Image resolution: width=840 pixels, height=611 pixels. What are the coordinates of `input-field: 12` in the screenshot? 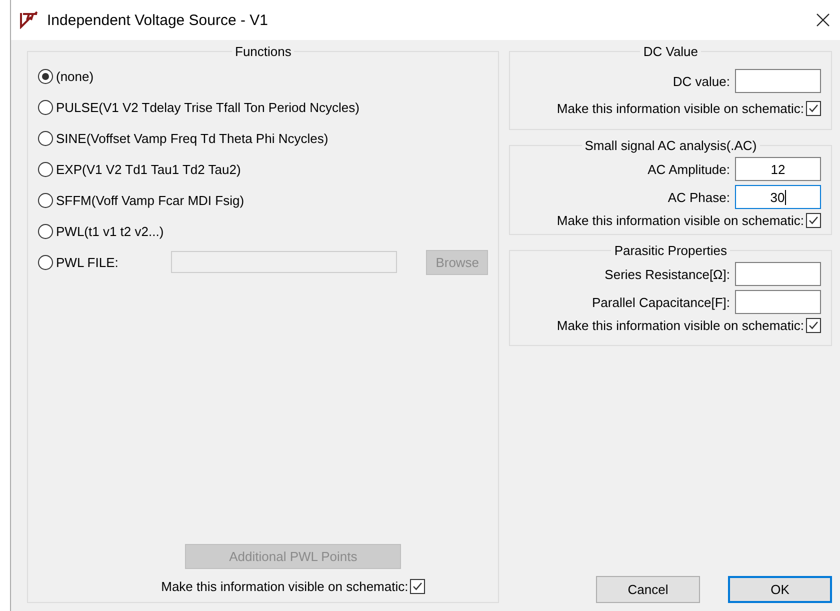 It's located at (778, 169).